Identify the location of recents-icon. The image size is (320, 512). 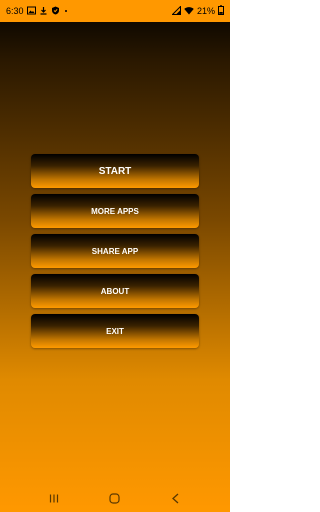
(54, 498).